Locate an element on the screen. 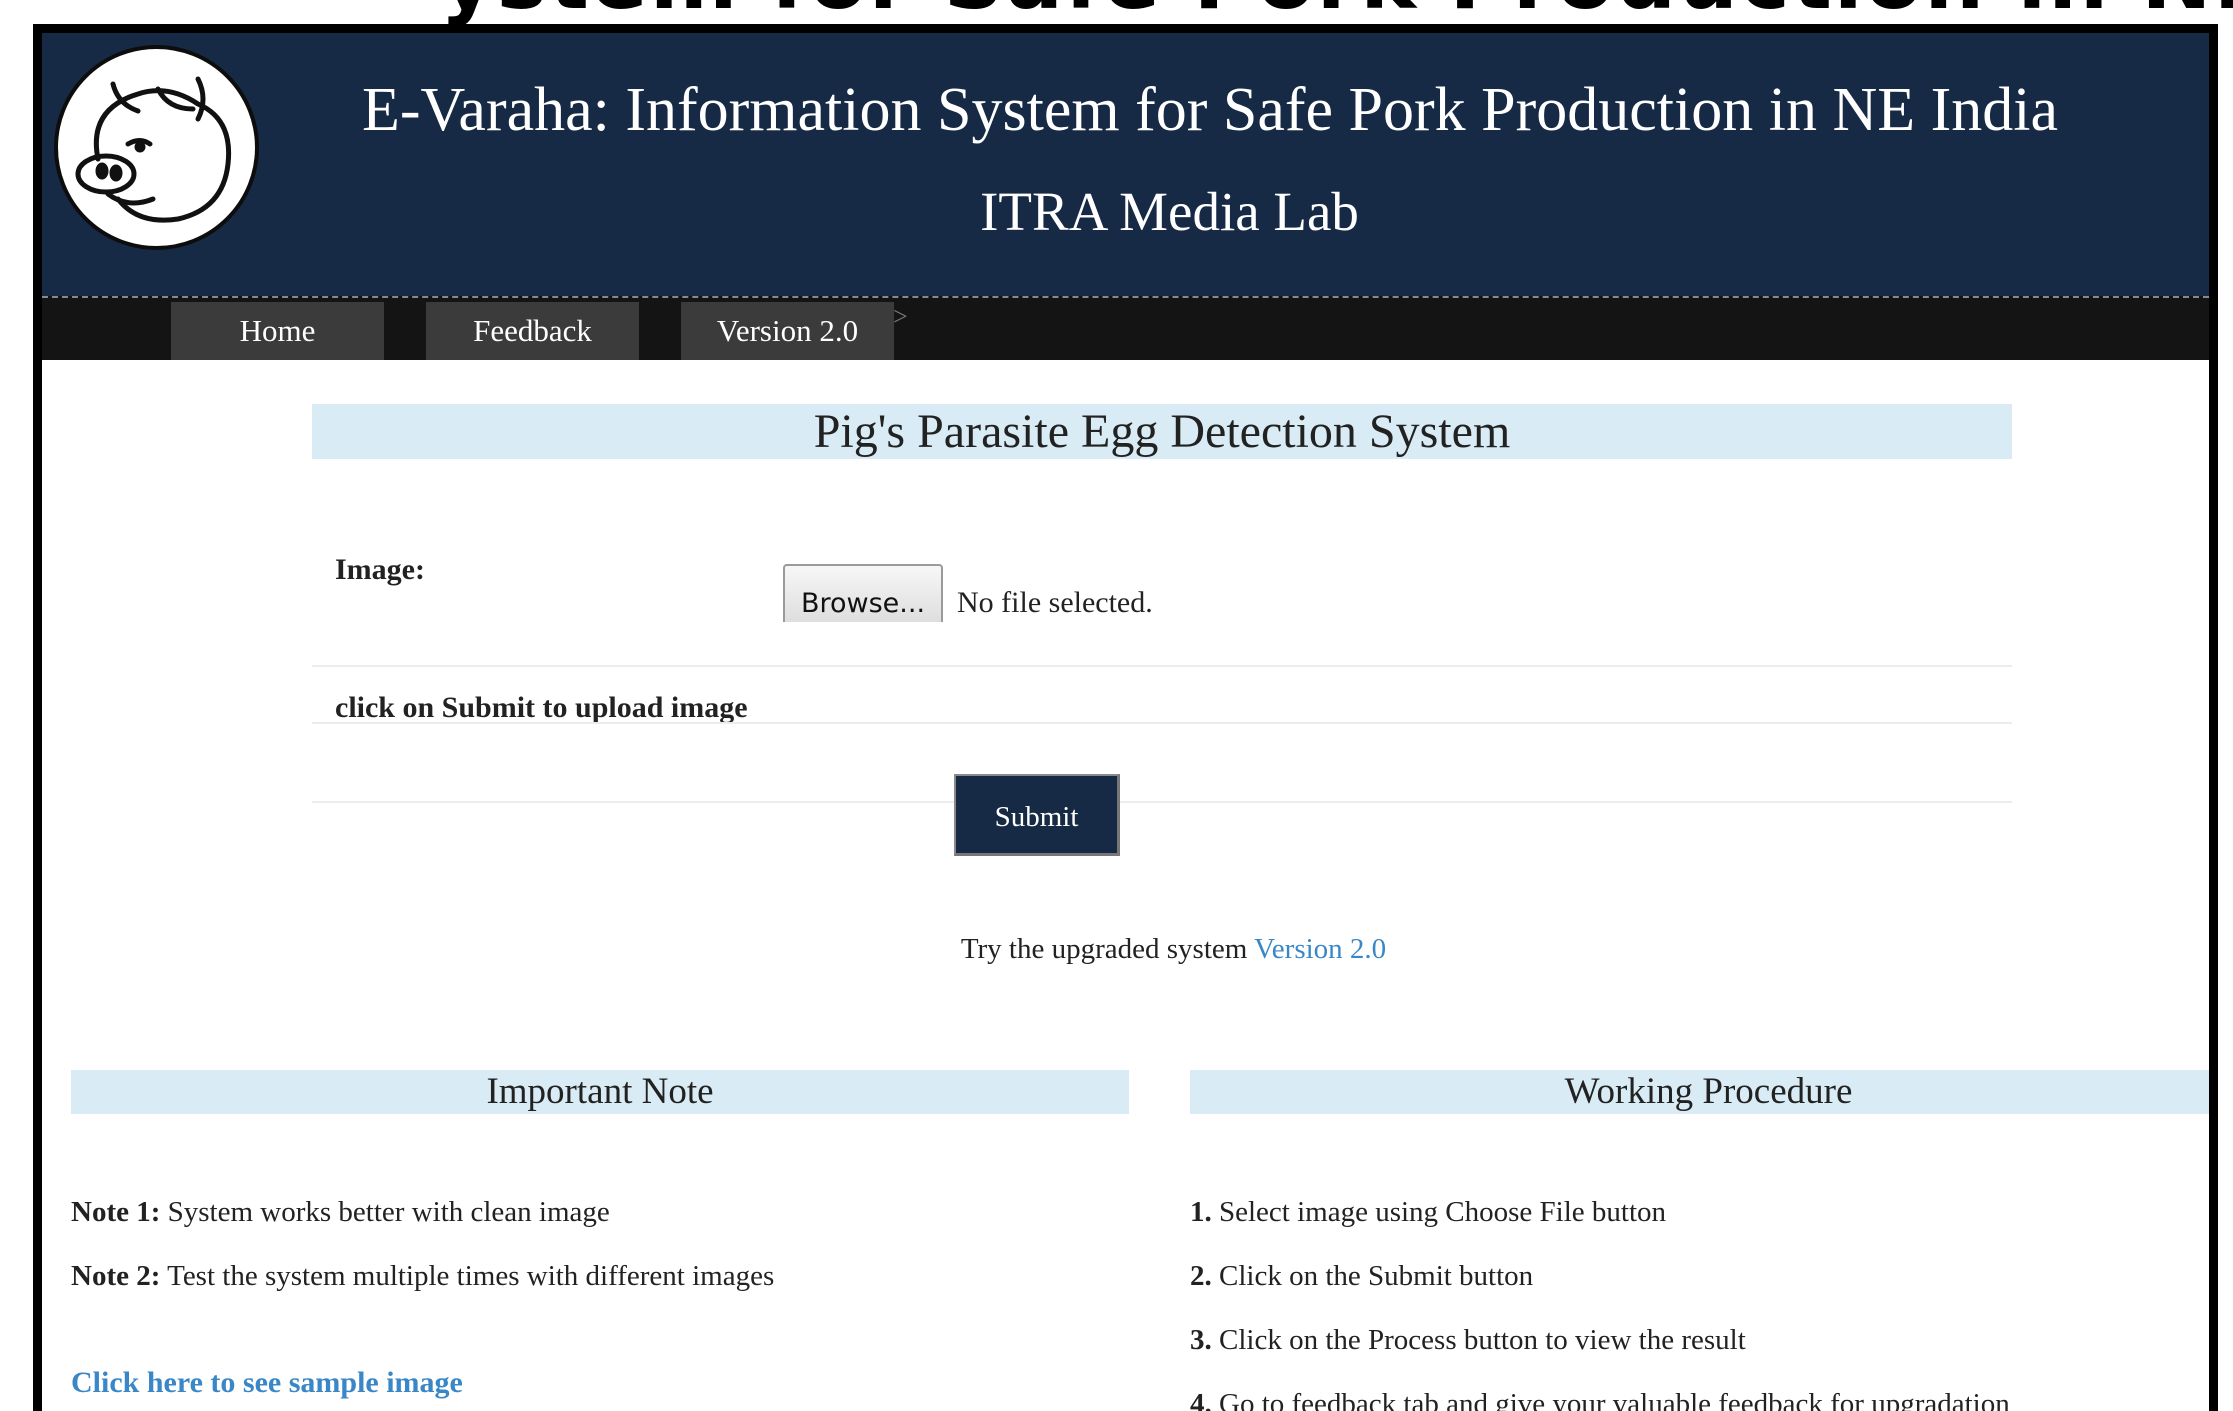  version-link: Version 2.0 is located at coordinates (1320, 949).